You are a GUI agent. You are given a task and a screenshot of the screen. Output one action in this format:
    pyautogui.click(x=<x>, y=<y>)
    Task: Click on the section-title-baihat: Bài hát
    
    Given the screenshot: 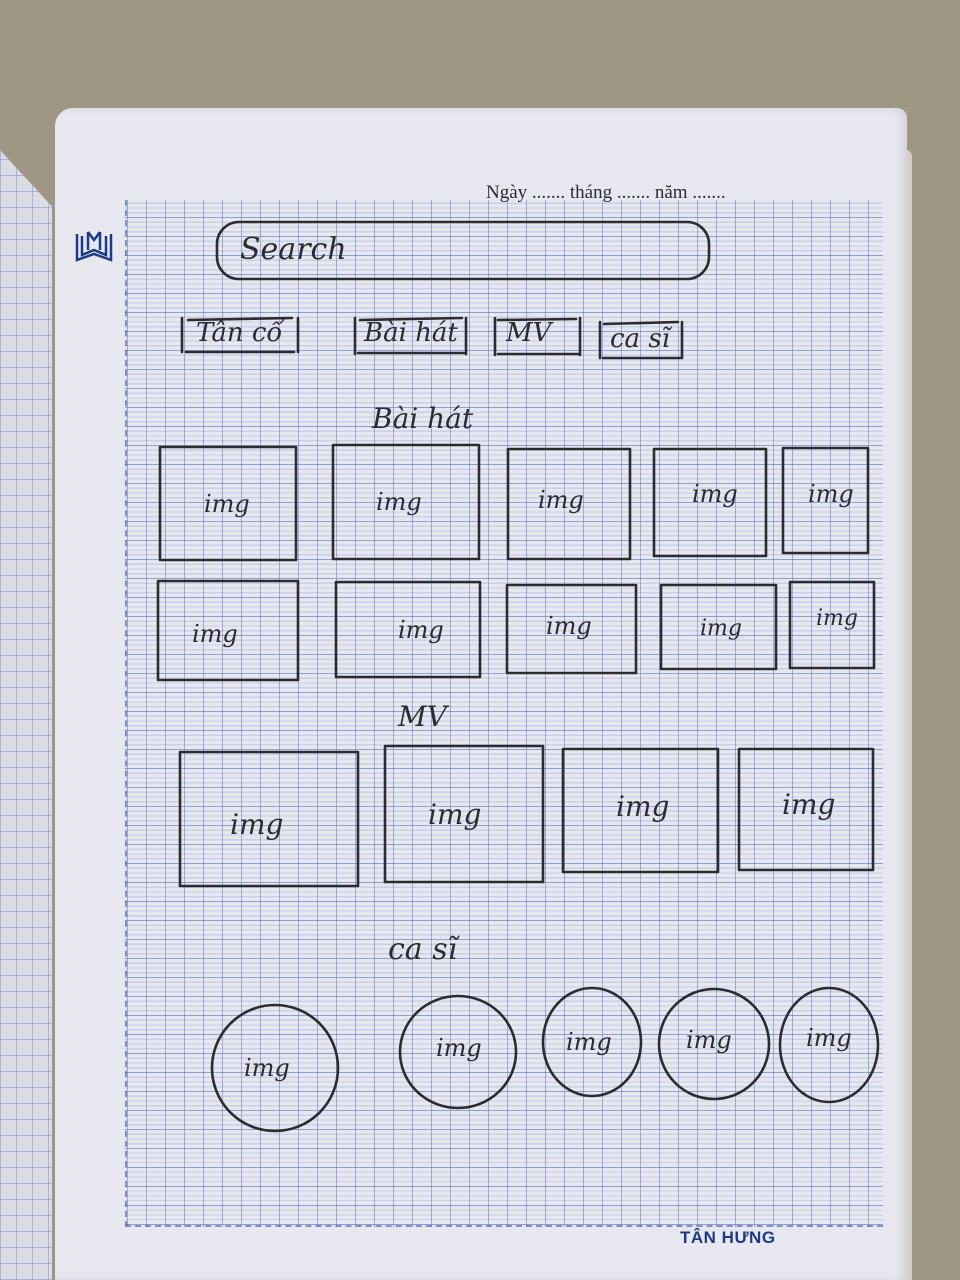 What is the action you would take?
    pyautogui.click(x=423, y=418)
    